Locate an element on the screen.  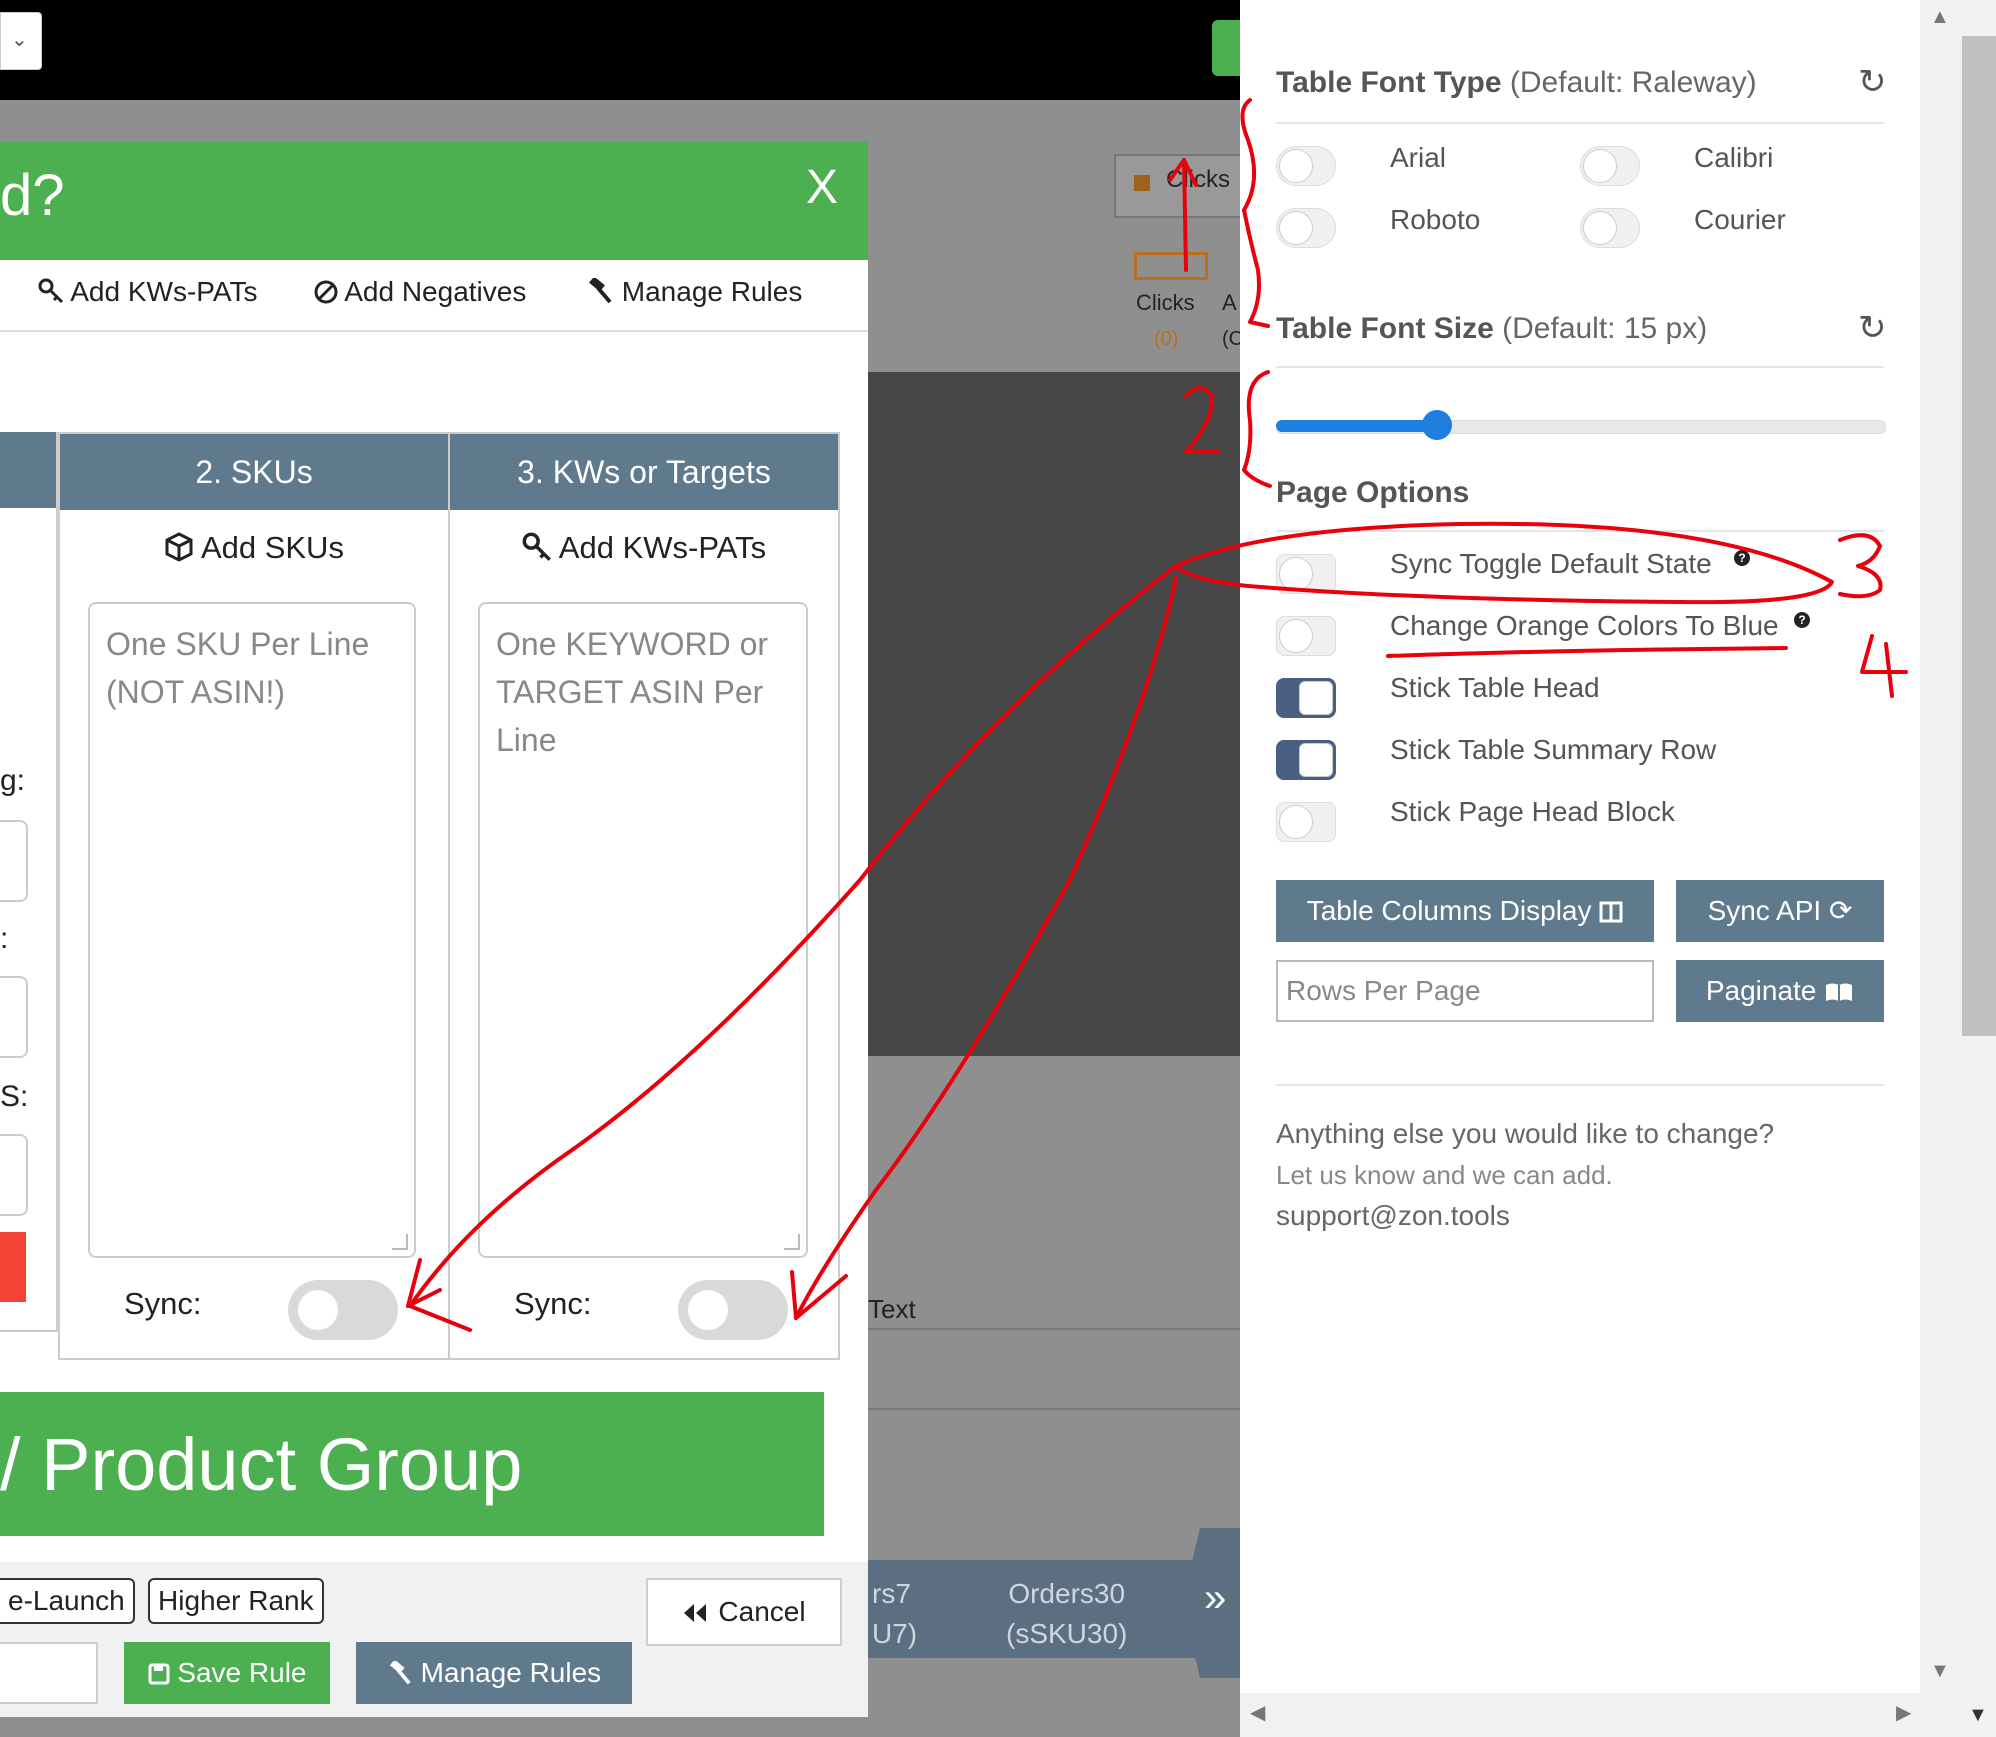
rule-name-input is located at coordinates (49, 1673).